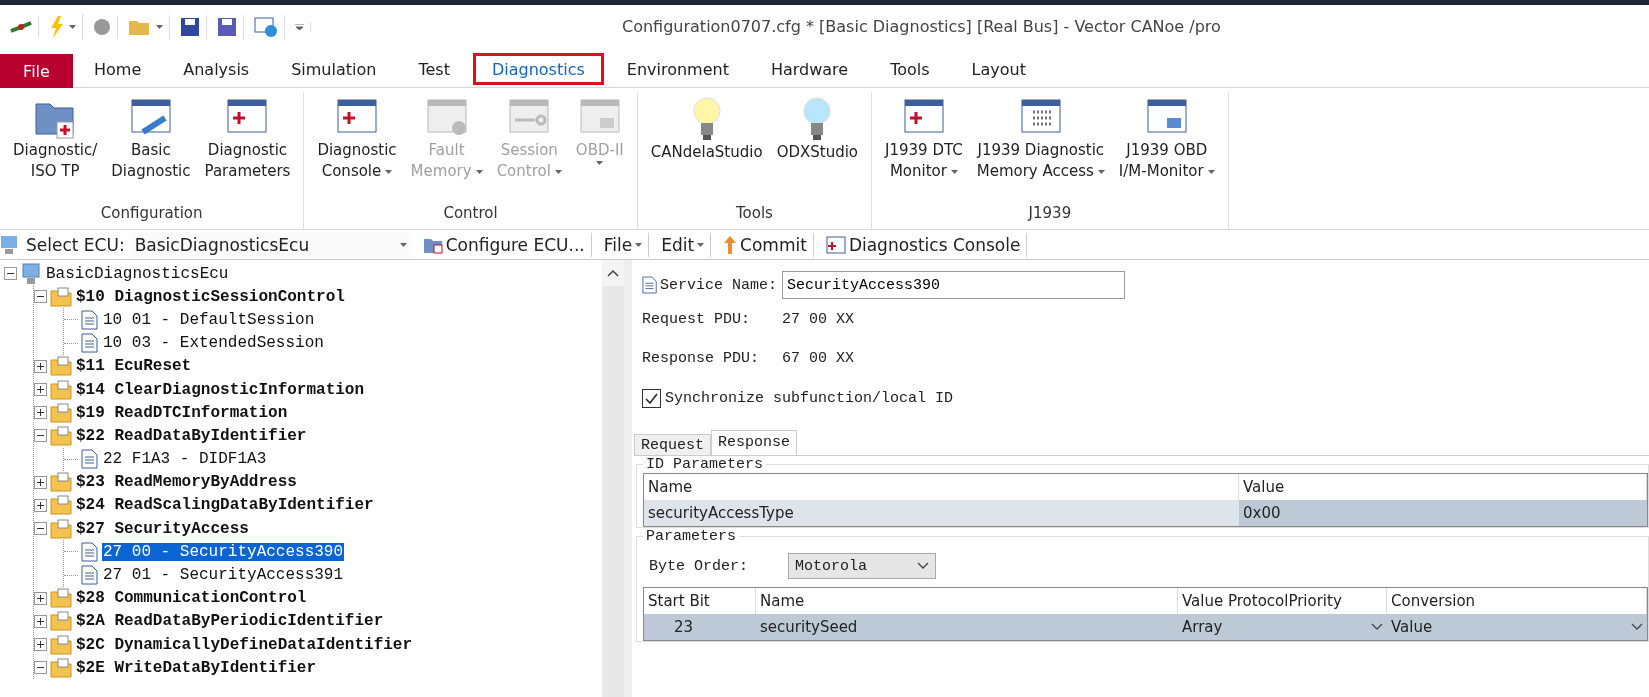 The image size is (1649, 697). Describe the element at coordinates (90, 551) in the screenshot. I see `document-icon` at that location.